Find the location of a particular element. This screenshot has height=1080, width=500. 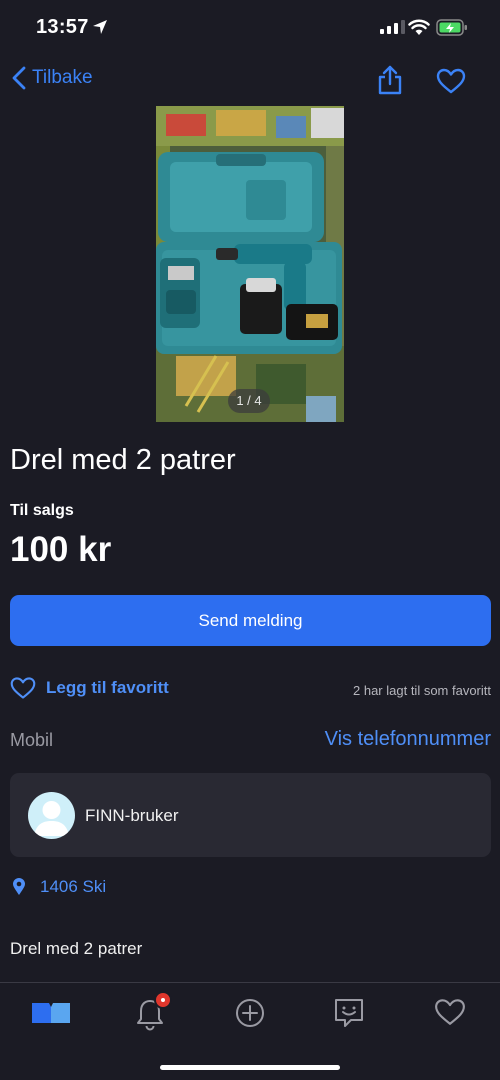

favorite-heart-icon is located at coordinates (451, 81).